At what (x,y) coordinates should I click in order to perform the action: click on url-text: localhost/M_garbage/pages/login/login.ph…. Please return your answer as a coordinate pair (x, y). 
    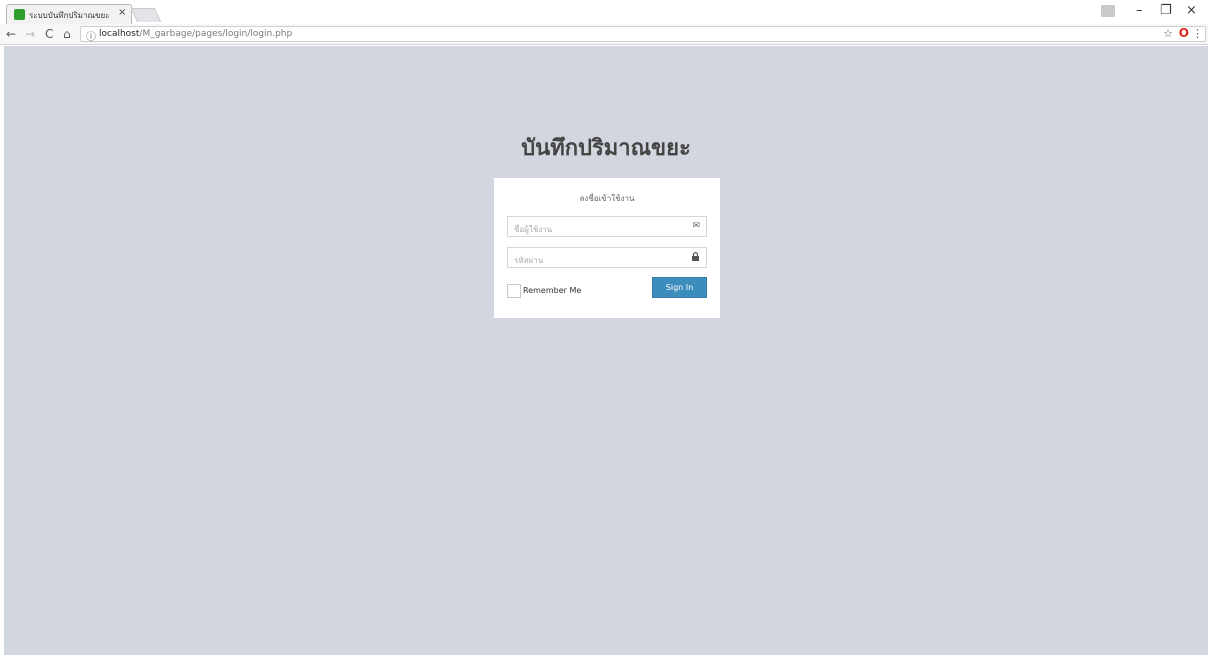
    Looking at the image, I should click on (195, 34).